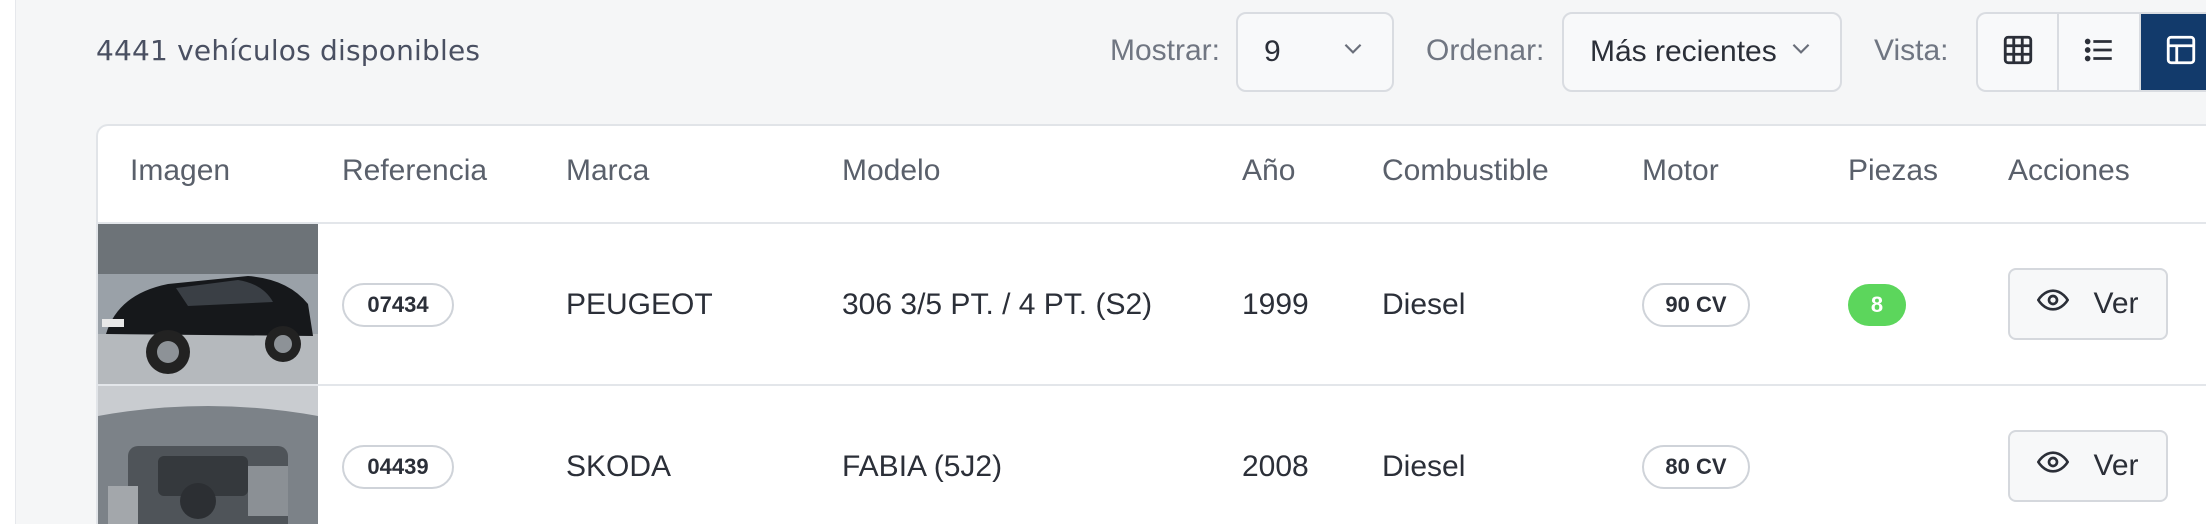 This screenshot has height=524, width=2206. I want to click on header-referencia: Referencia, so click(415, 170).